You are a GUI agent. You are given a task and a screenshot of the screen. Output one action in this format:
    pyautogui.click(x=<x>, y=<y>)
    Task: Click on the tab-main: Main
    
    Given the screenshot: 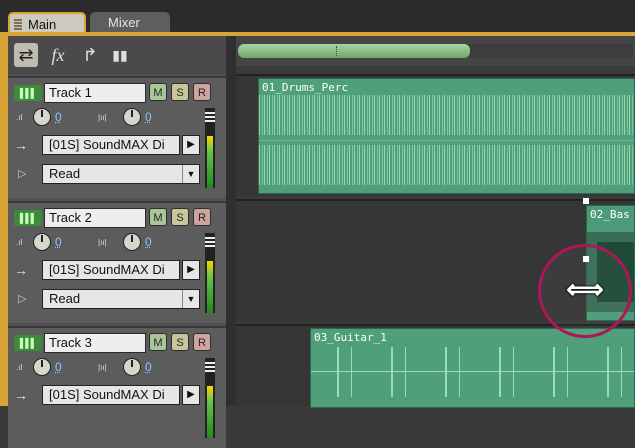 What is the action you would take?
    pyautogui.click(x=47, y=23)
    